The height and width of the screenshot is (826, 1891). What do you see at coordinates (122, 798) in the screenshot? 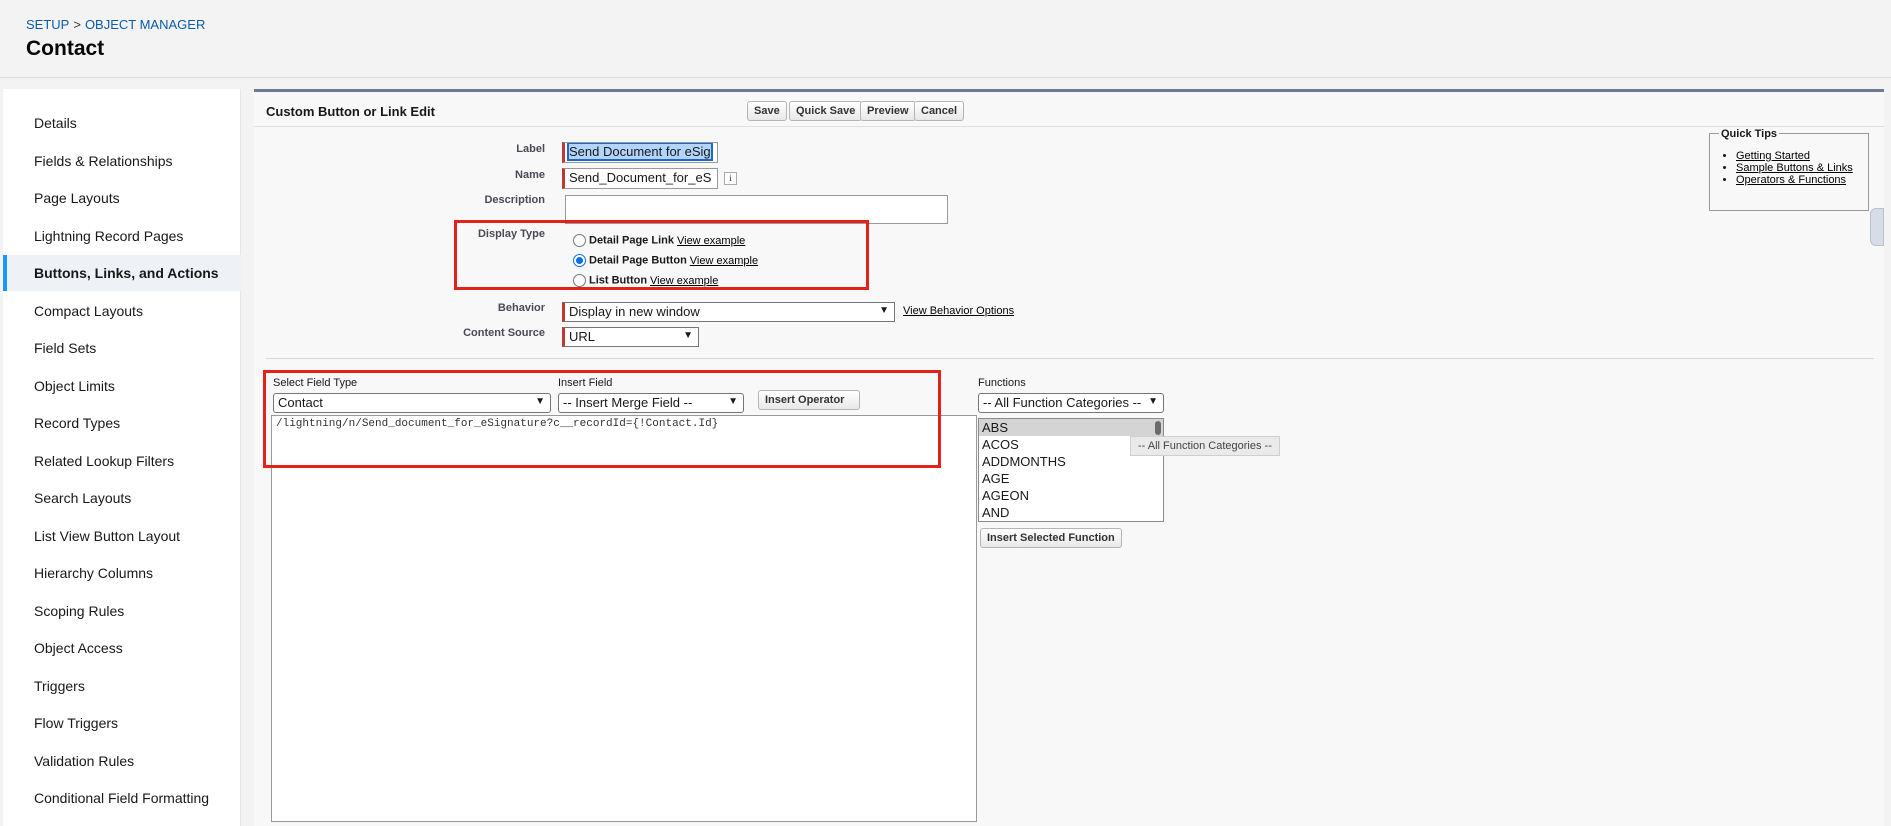
I see `sidebar-item-conditional-field-formatting: Conditional Field Formatting` at bounding box center [122, 798].